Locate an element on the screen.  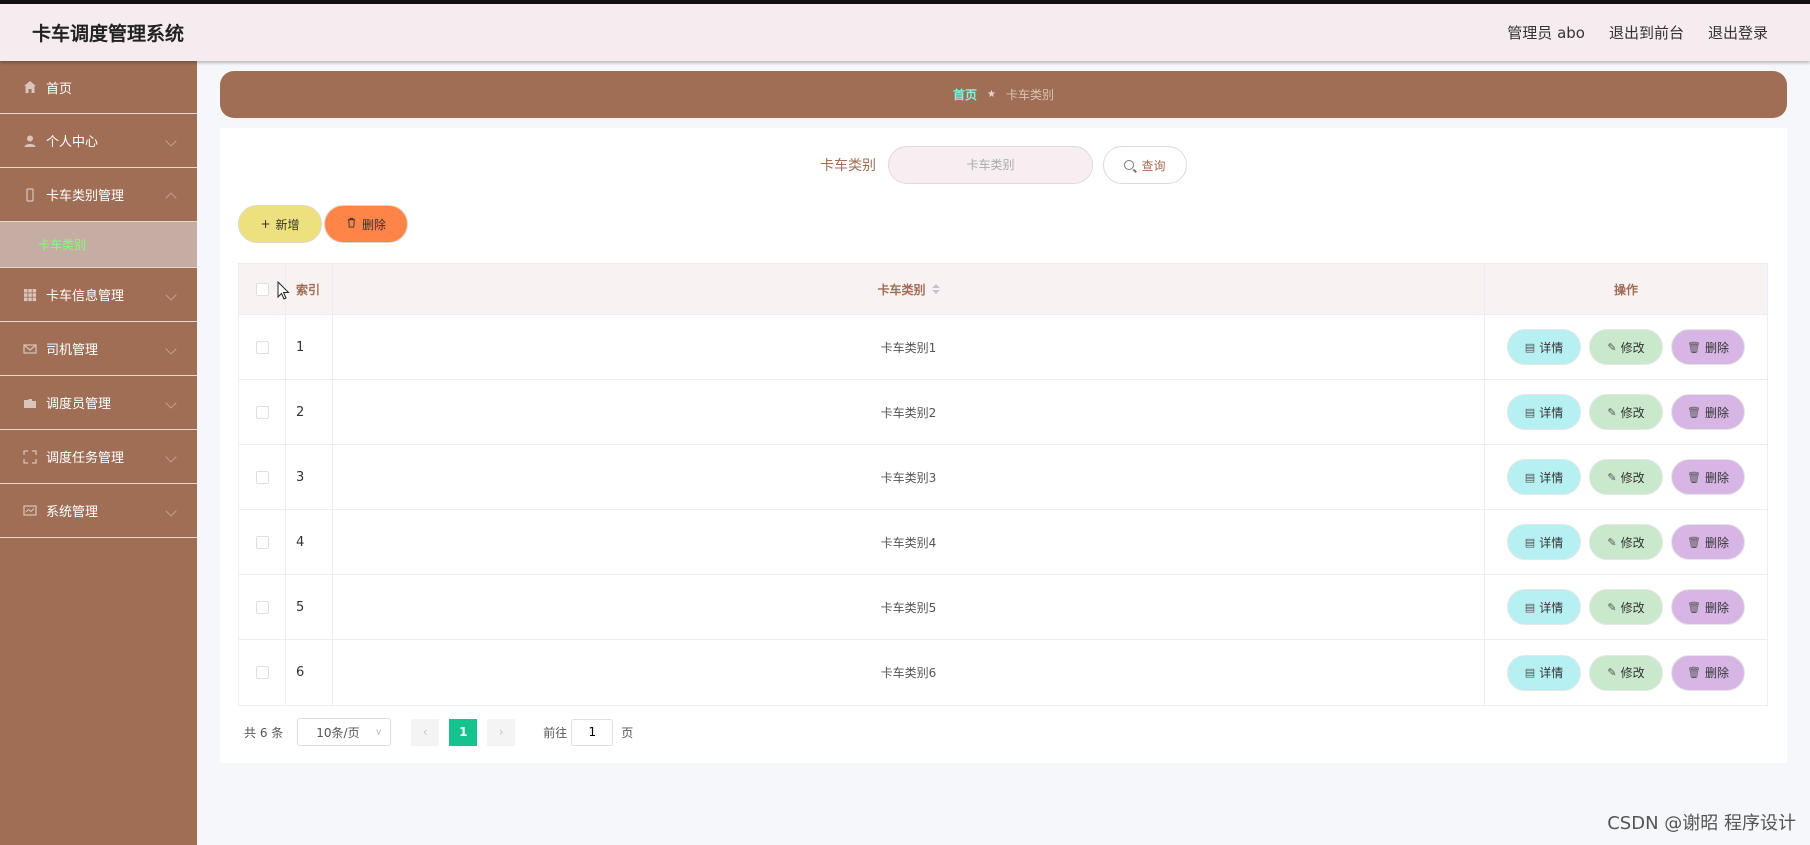
row-index: 4 is located at coordinates (309, 542).